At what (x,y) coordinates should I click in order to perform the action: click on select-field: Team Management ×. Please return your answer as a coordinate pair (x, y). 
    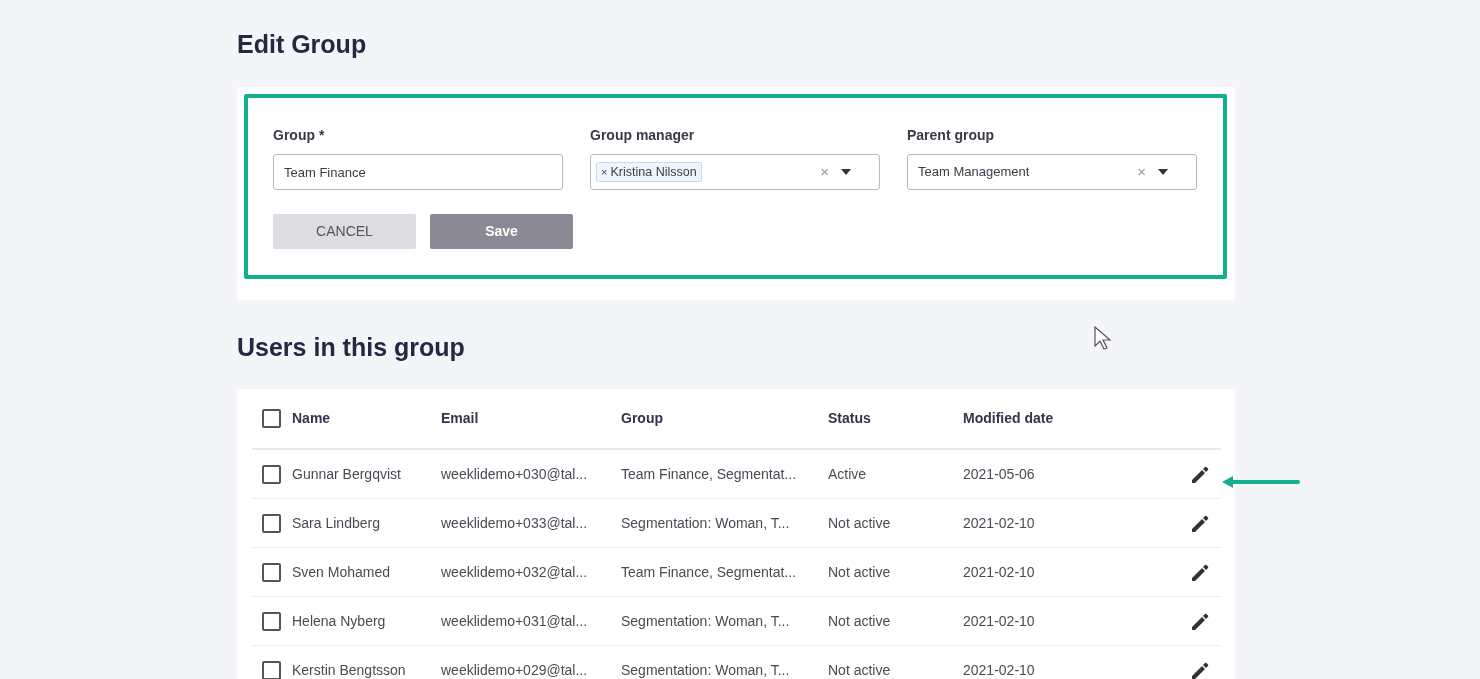
    Looking at the image, I should click on (1052, 172).